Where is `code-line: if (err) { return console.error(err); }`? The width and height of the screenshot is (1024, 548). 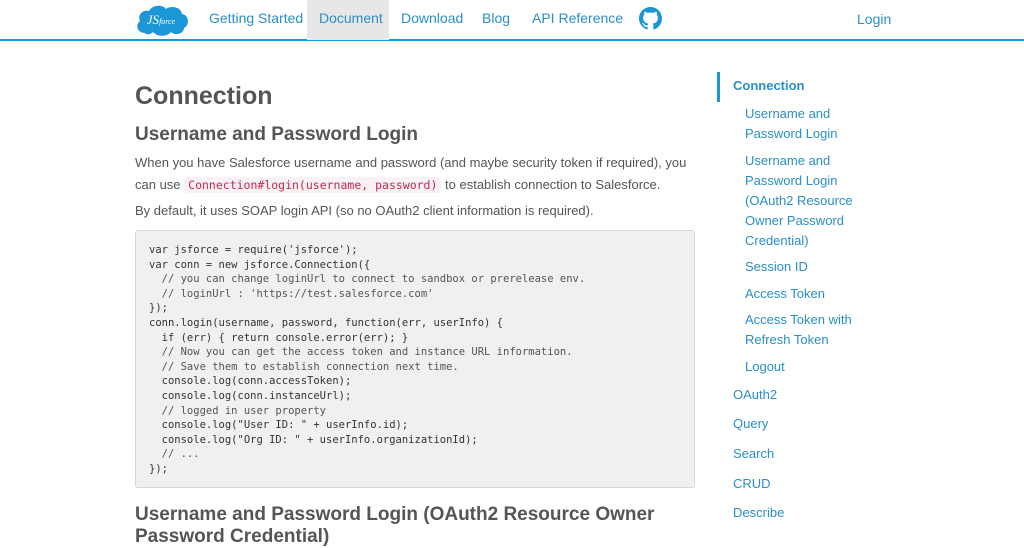
code-line: if (err) { return console.error(err); } is located at coordinates (279, 337).